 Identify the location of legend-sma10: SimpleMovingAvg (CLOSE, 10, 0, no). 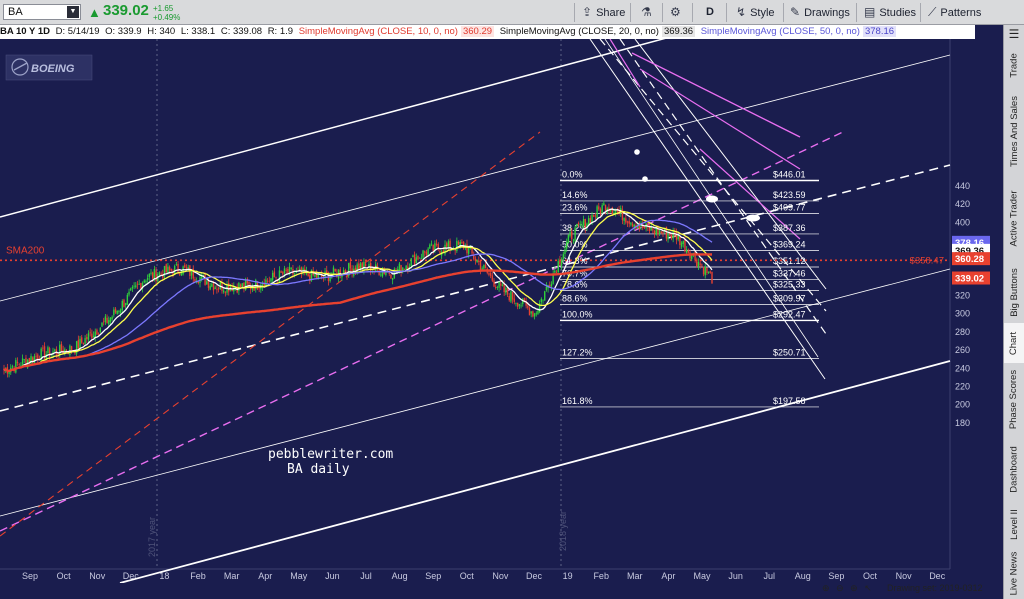
(378, 31).